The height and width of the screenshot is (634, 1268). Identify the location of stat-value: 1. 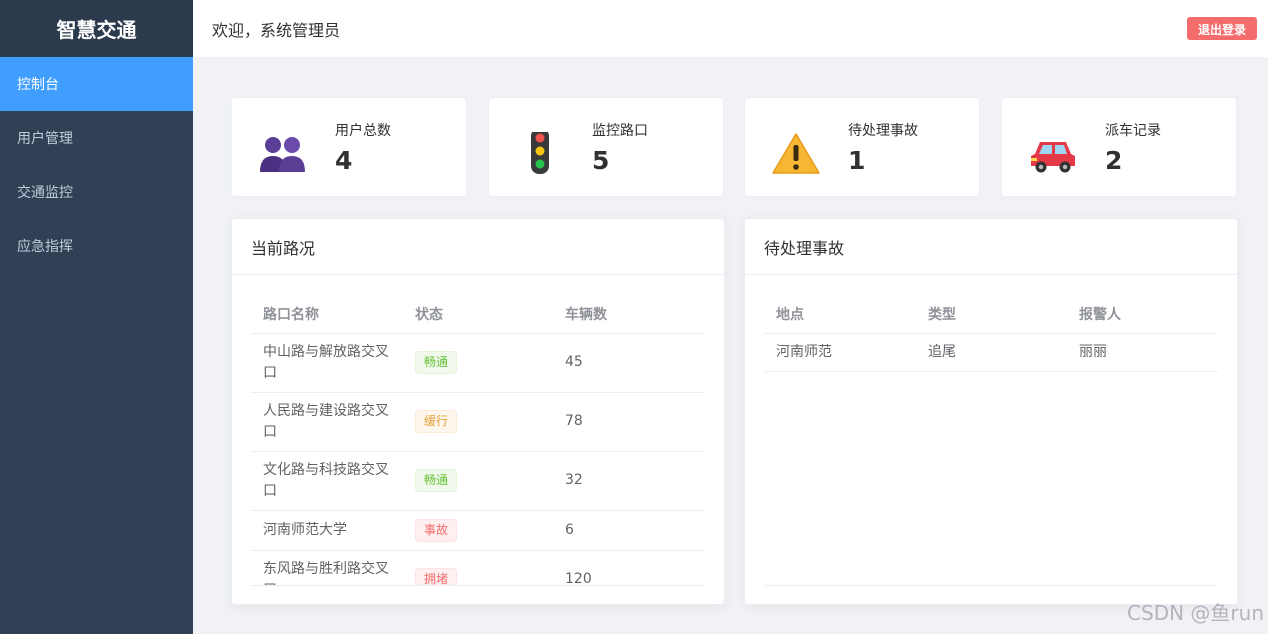
(857, 160).